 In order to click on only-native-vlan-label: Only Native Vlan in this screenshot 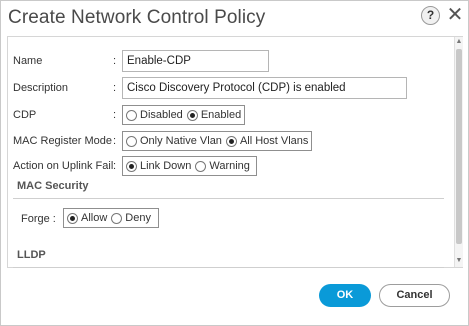, I will do `click(181, 141)`.